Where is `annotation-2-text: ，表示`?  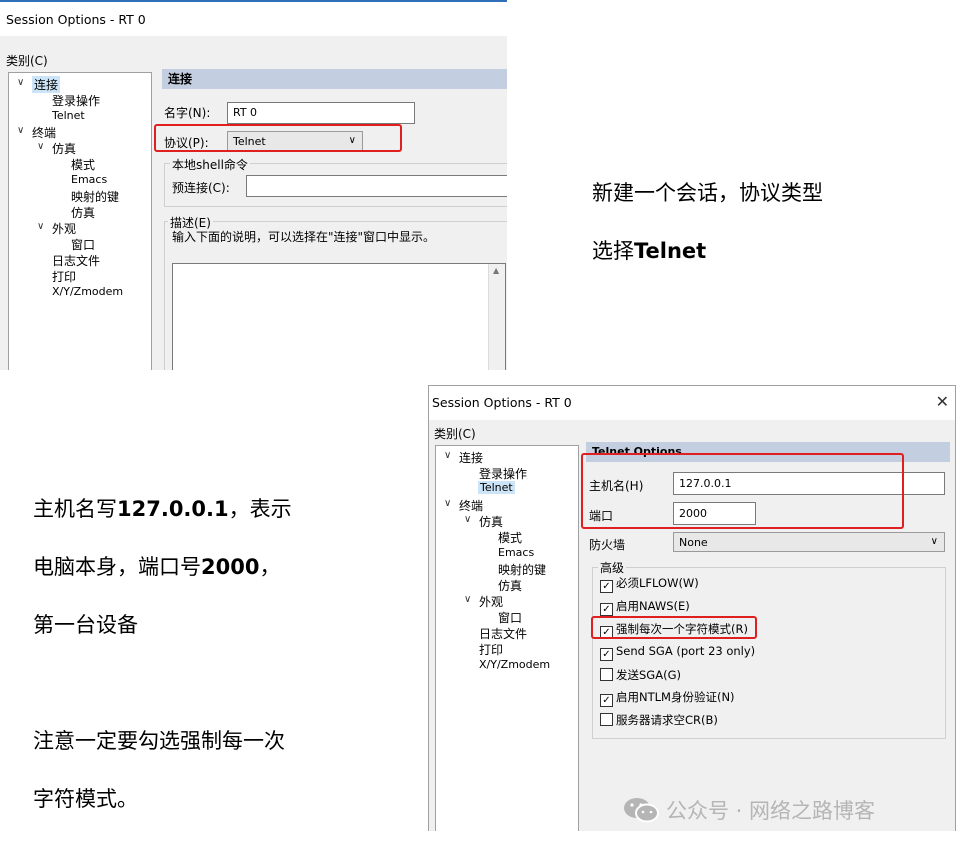
annotation-2-text: ，表示 is located at coordinates (260, 509).